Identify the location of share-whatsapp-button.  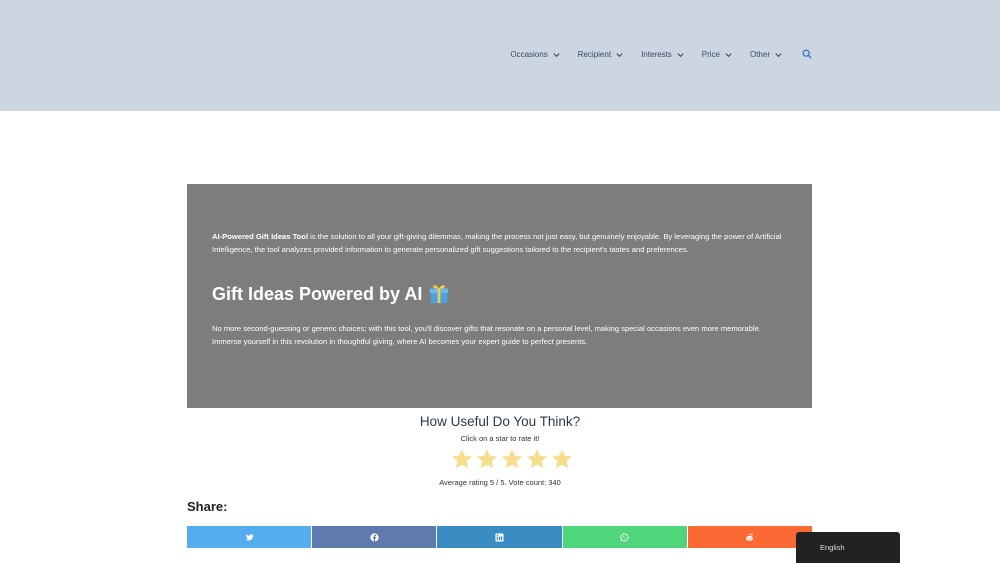
(624, 537).